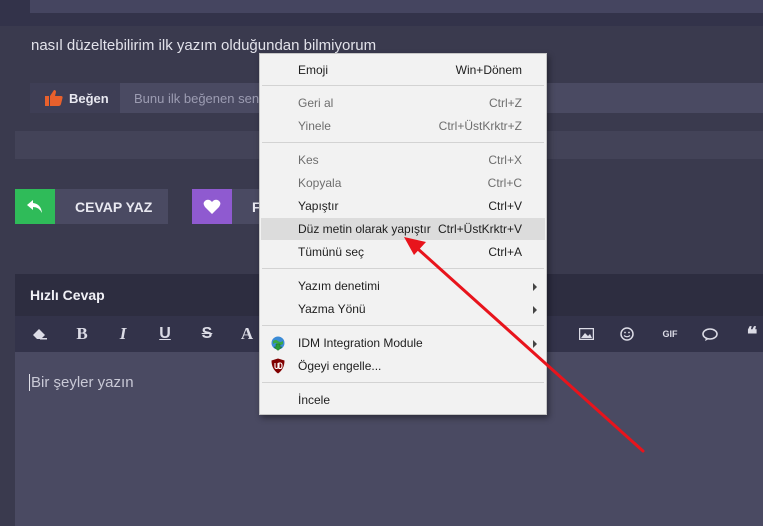 This screenshot has width=763, height=526. I want to click on annotation-arrow, so click(524, 345).